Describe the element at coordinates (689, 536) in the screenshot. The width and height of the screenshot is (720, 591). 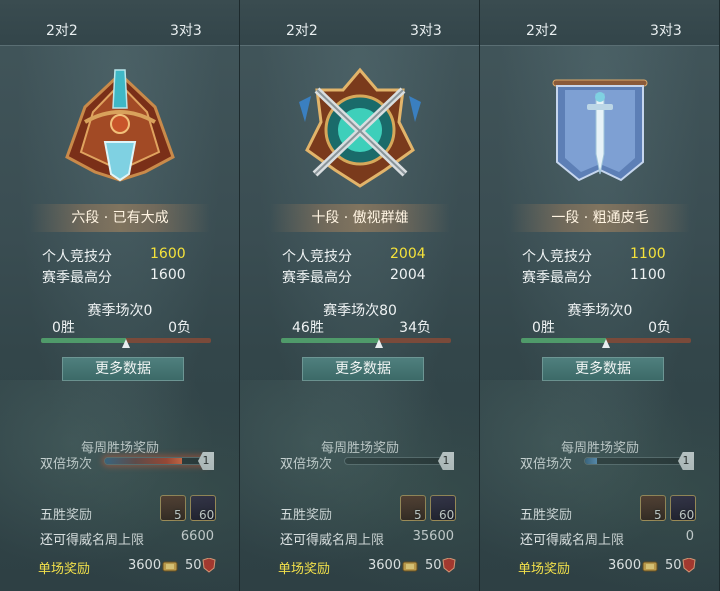
I see `weekly-limit-value: 0` at that location.